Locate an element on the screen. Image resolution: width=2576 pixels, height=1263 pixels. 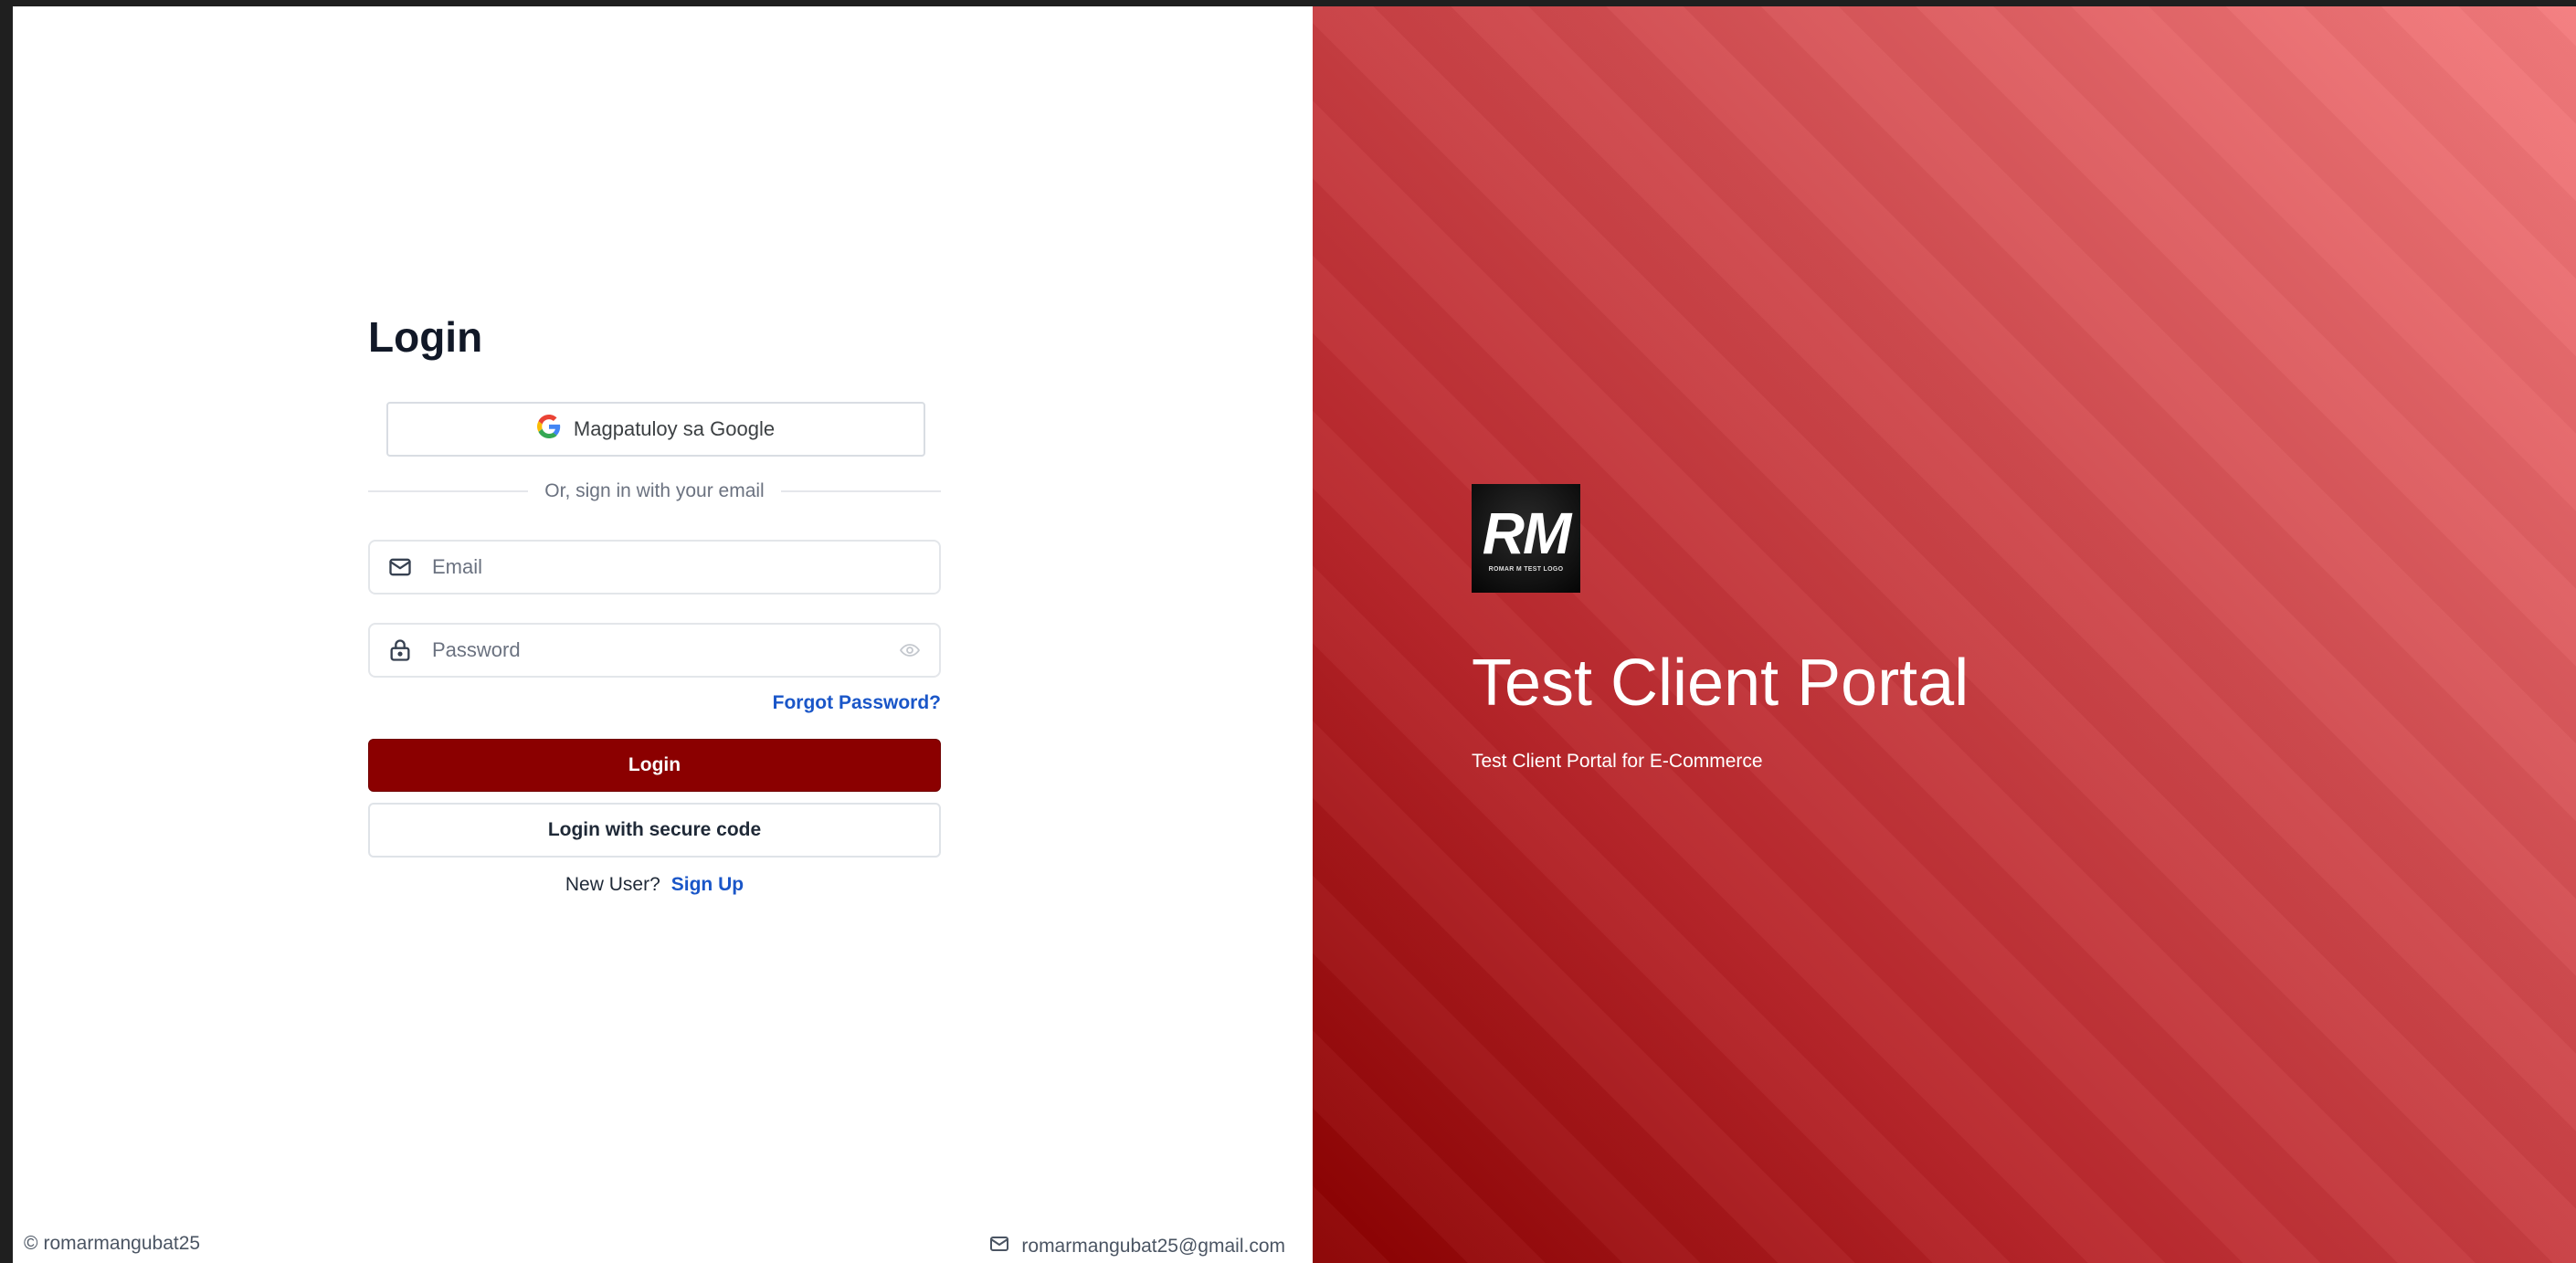
portal-title: Test Client Portal is located at coordinates (1720, 684).